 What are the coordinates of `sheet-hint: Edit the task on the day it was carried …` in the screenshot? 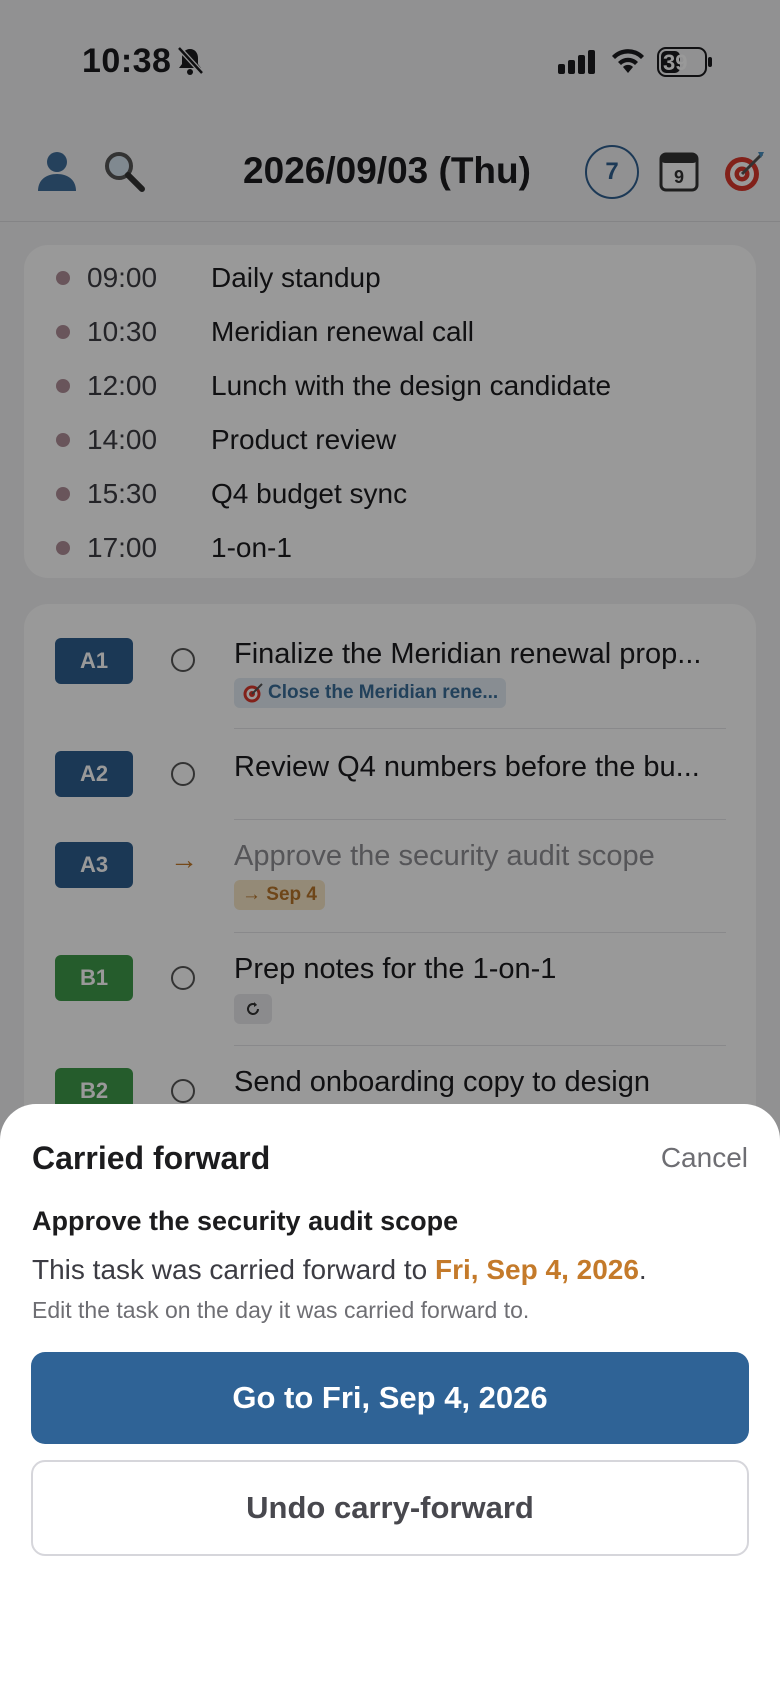 It's located at (281, 1310).